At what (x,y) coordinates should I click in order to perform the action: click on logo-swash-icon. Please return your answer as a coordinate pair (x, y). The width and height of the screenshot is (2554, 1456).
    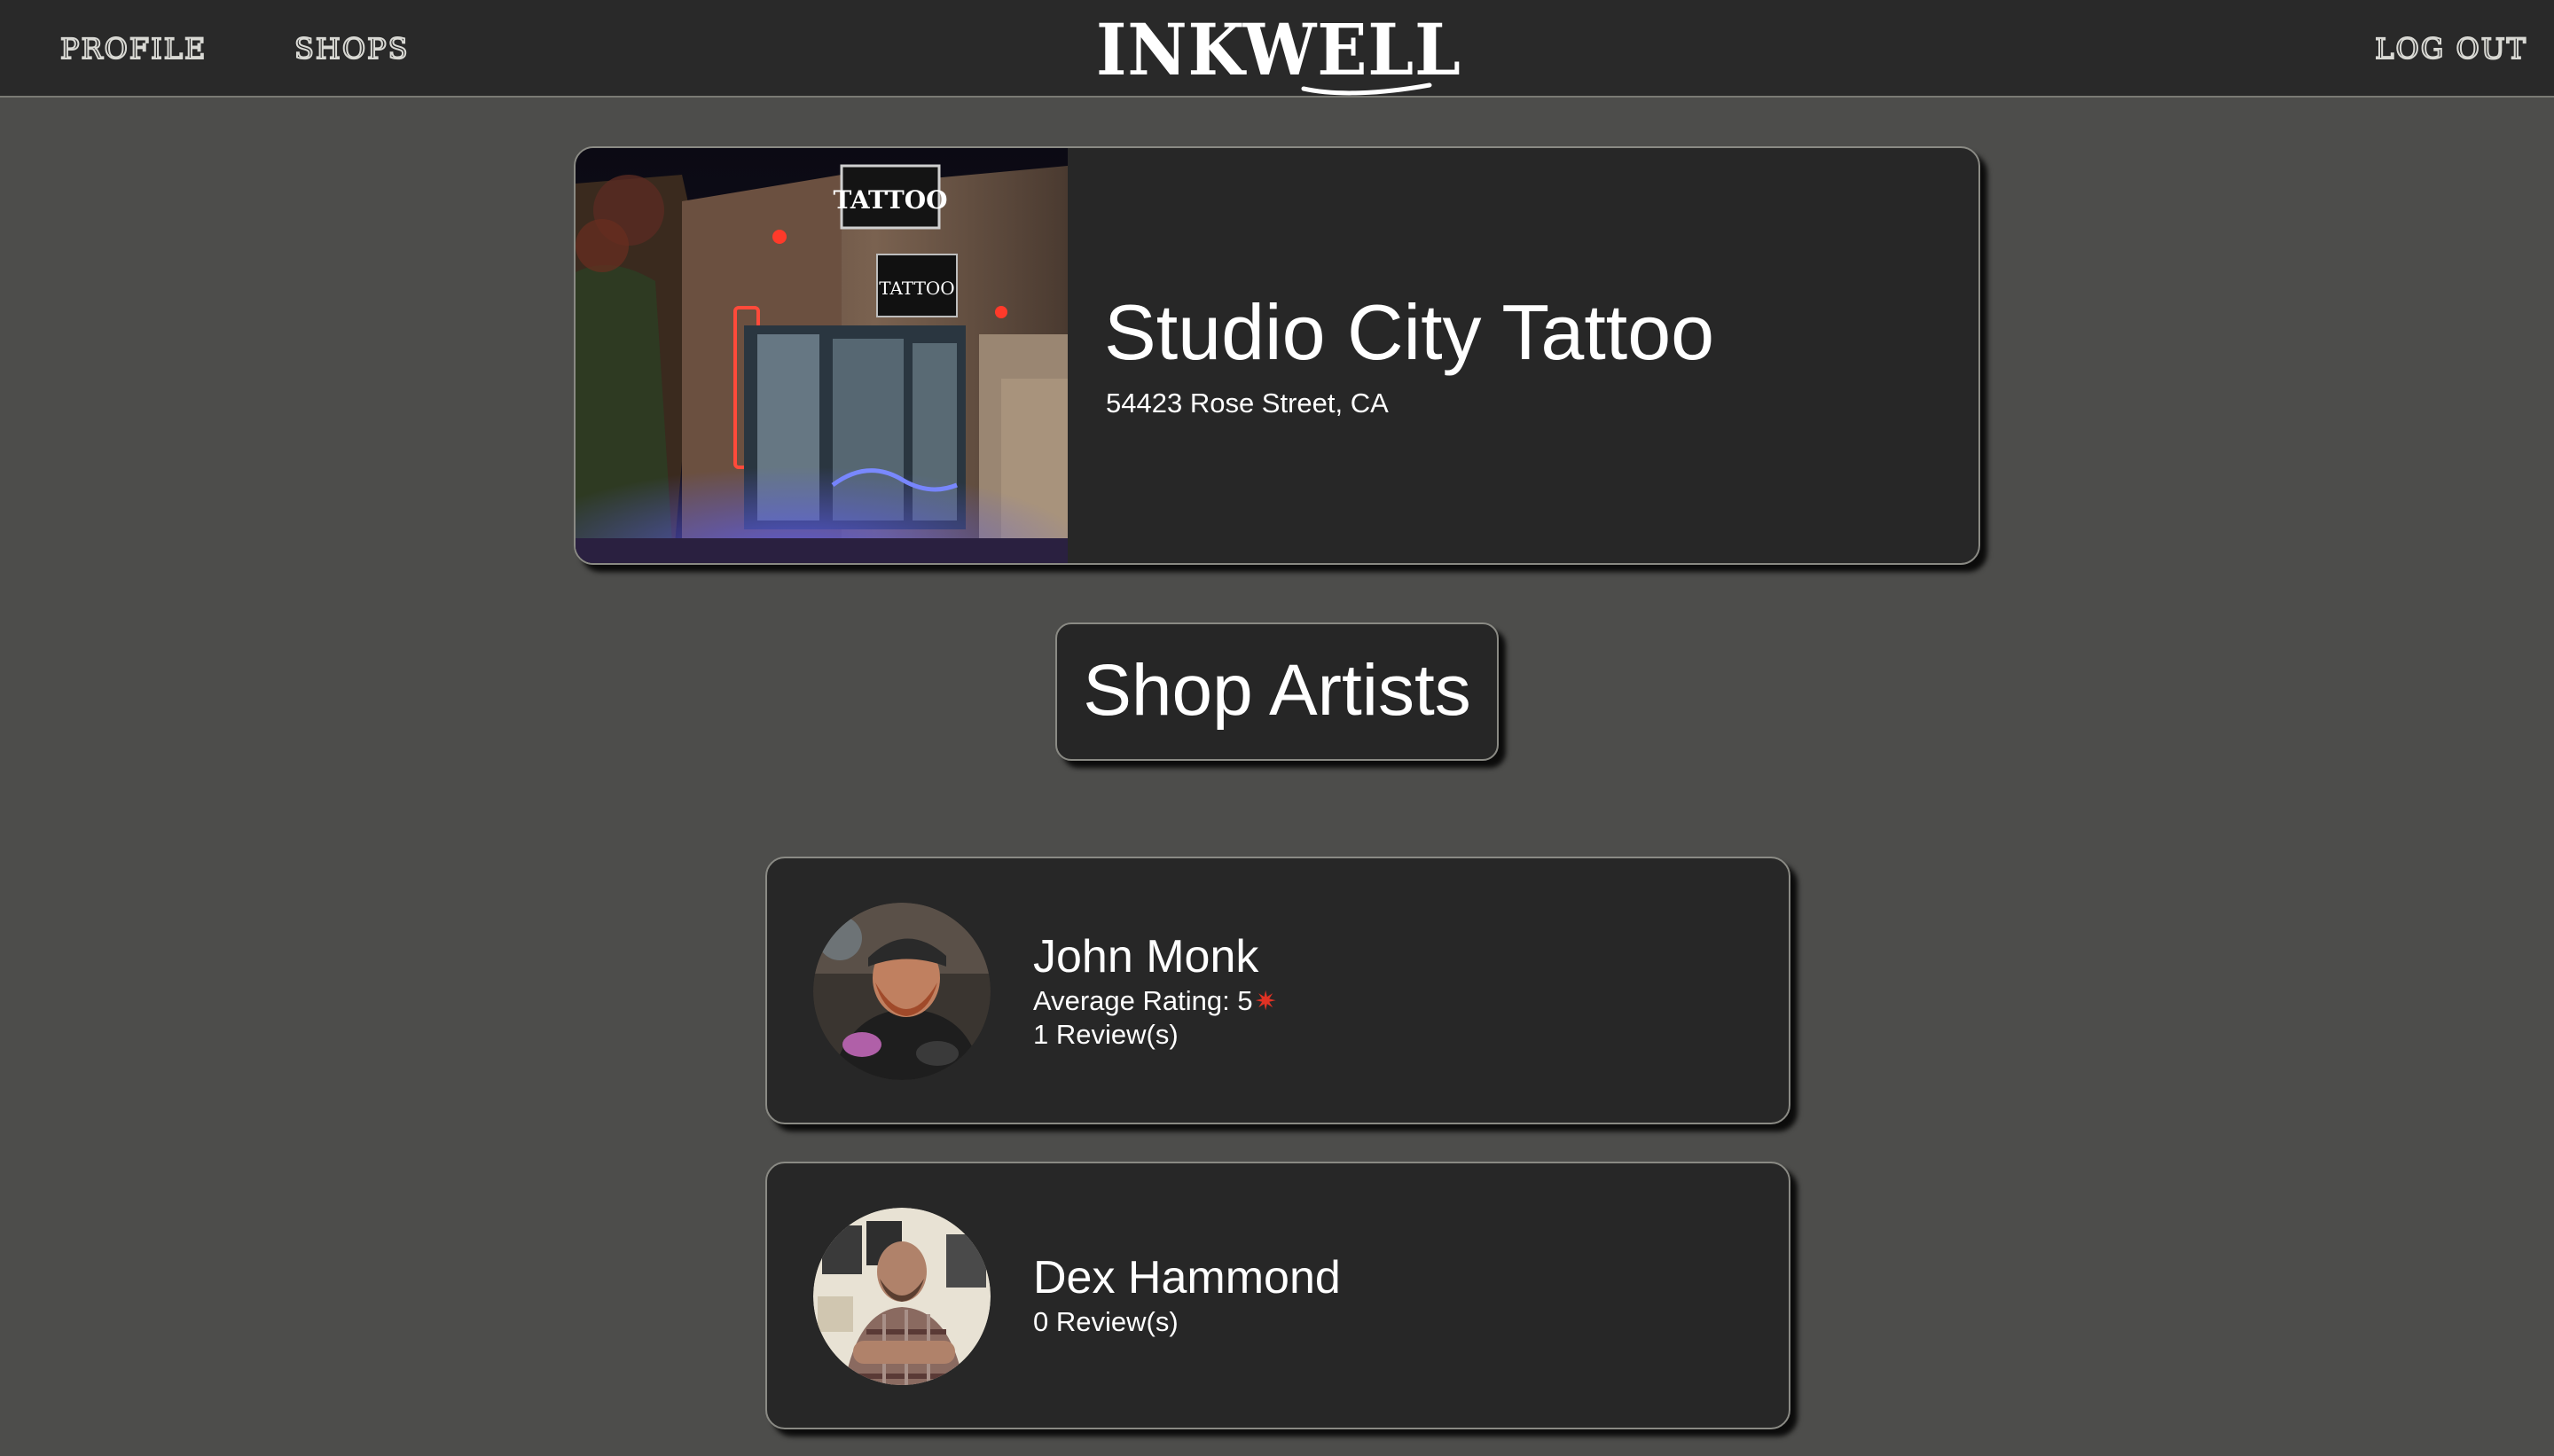
    Looking at the image, I should click on (1366, 89).